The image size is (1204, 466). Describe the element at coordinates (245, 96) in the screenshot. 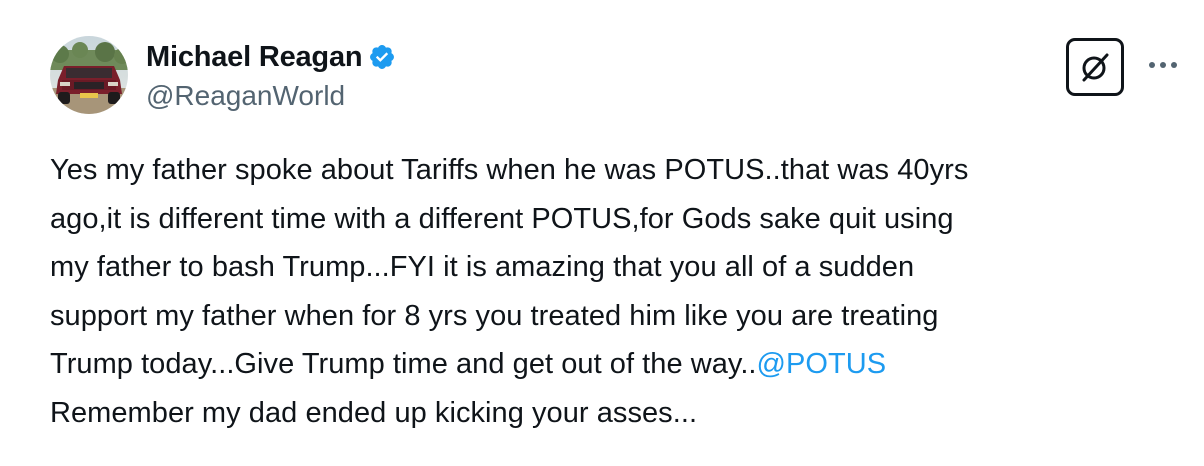

I see `author-handle: @ReaganWorld` at that location.